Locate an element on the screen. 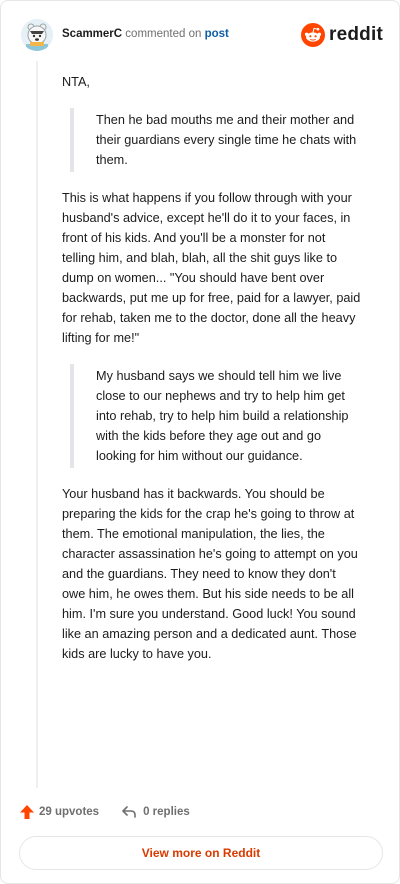  avatar-bear-icon is located at coordinates (37, 35).